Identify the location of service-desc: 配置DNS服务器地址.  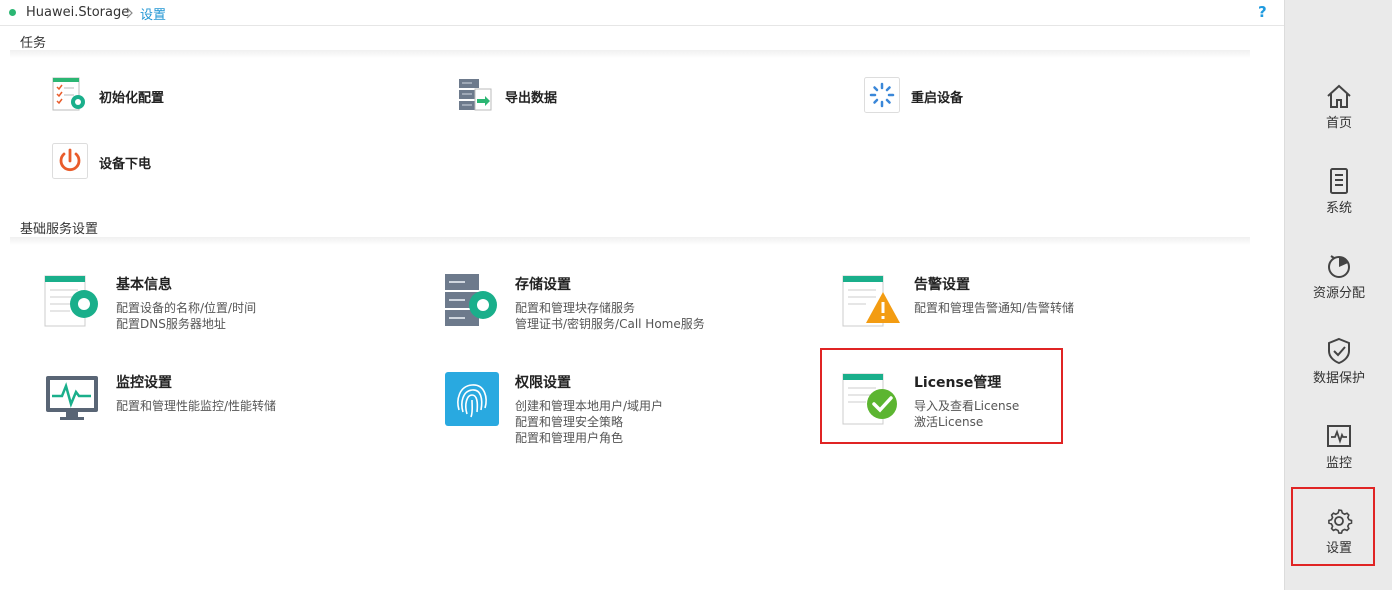
(171, 324).